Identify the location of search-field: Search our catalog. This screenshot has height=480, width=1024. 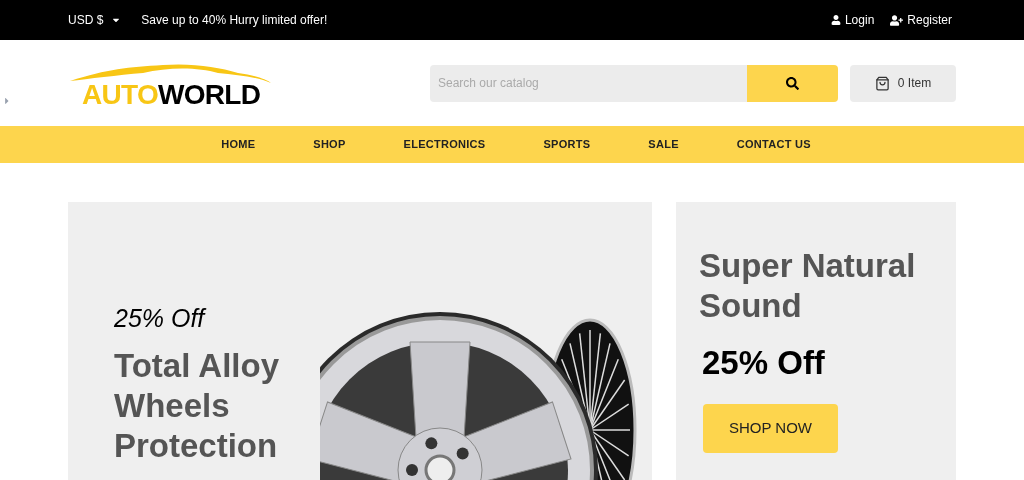
(588, 83).